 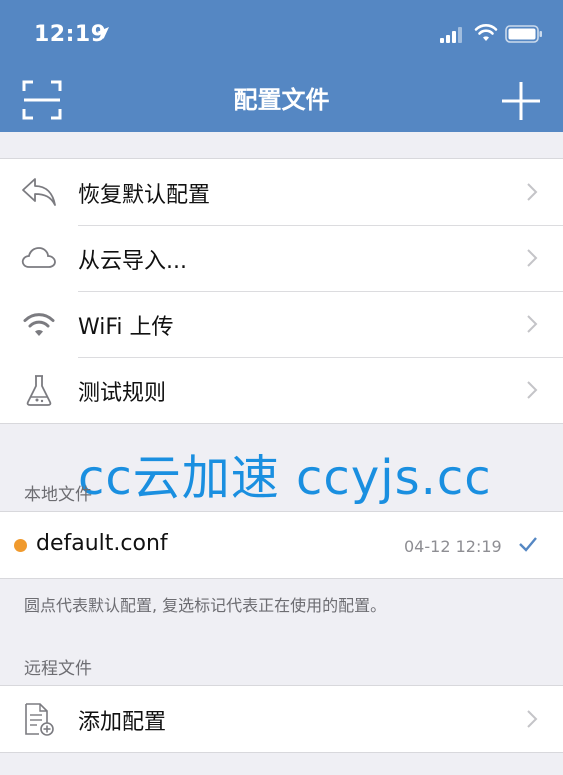 I want to click on menu-item-label: 测试规则, so click(x=122, y=393).